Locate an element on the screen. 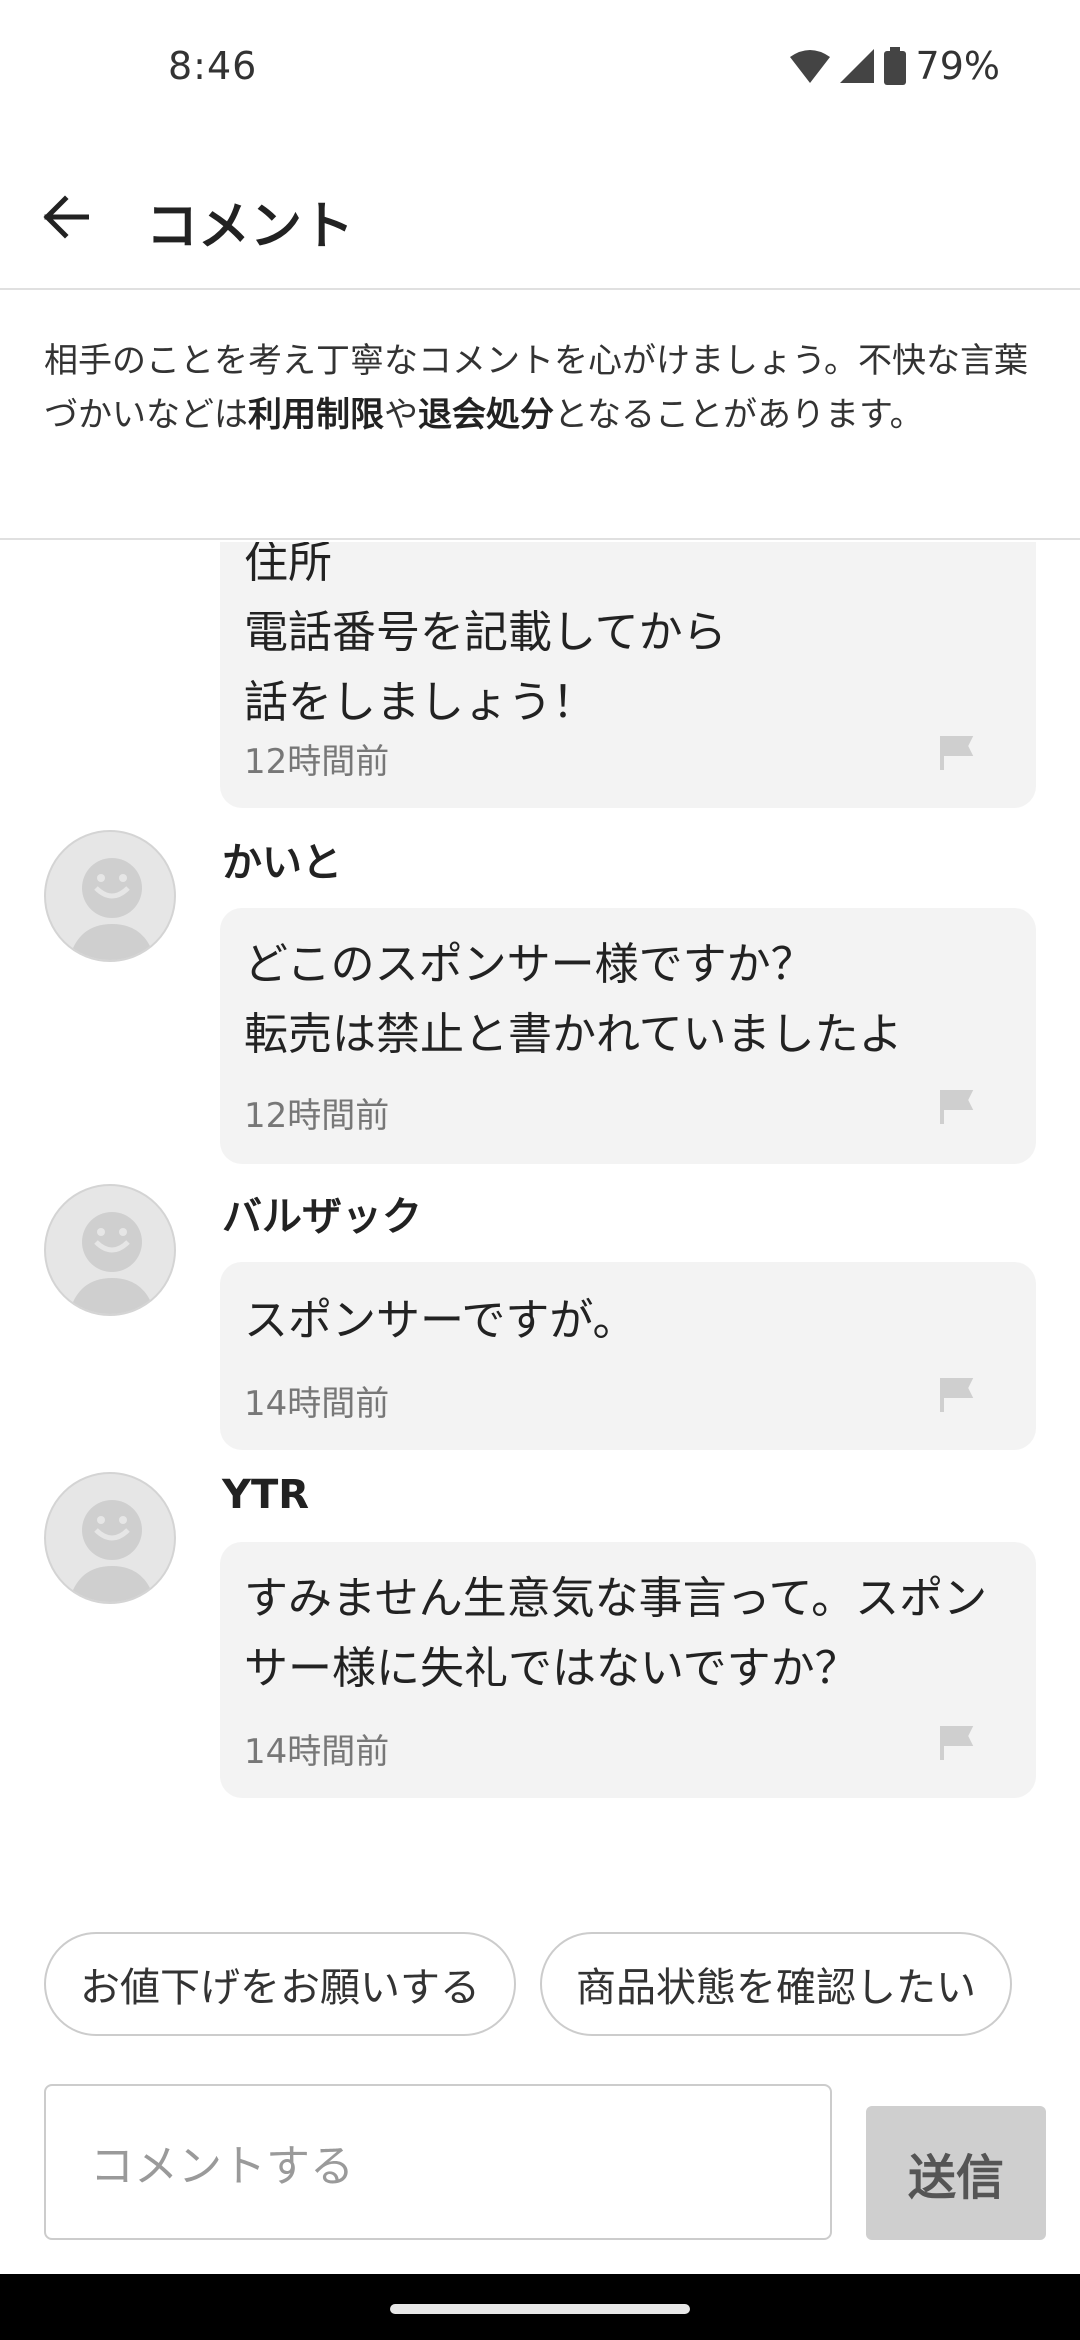 This screenshot has width=1080, height=2340. comment-bubble: すみません生意気な事言って。スポンサー様に失礼ではないですか？ 14時間前 is located at coordinates (628, 1670).